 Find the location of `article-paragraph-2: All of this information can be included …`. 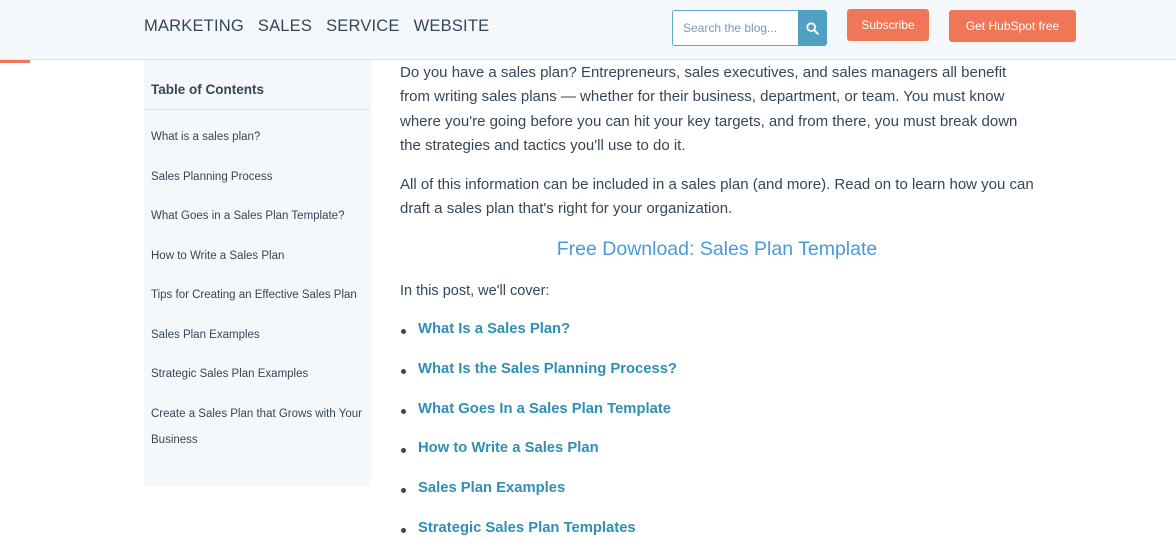

article-paragraph-2: All of this information can be included … is located at coordinates (717, 197).